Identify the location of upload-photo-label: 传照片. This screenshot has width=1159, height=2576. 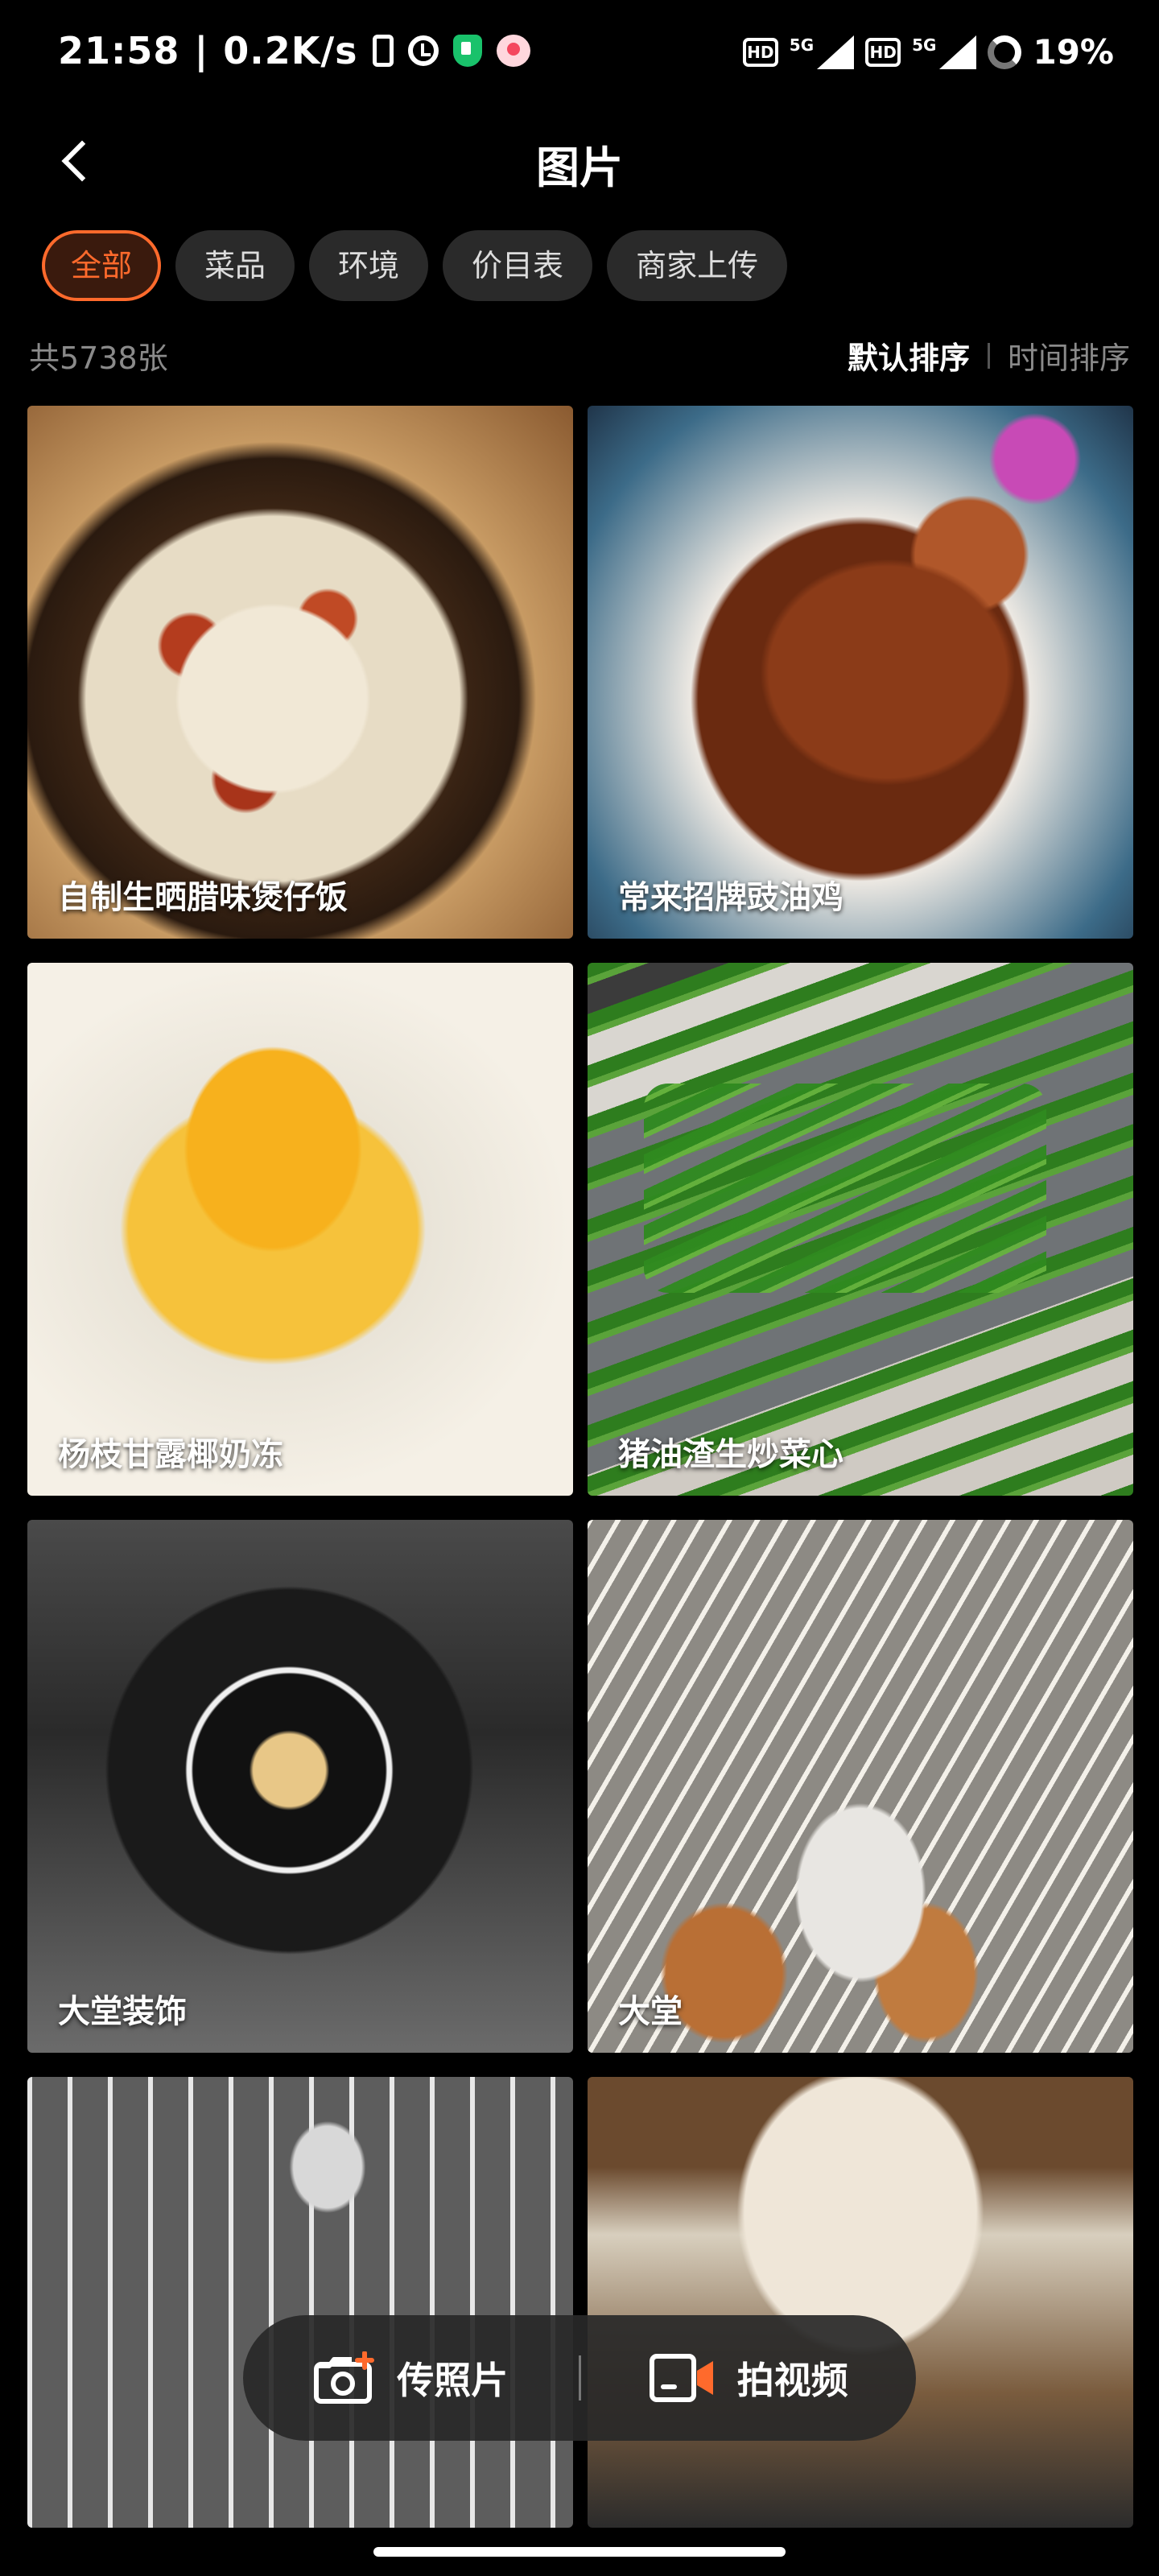
(453, 2380).